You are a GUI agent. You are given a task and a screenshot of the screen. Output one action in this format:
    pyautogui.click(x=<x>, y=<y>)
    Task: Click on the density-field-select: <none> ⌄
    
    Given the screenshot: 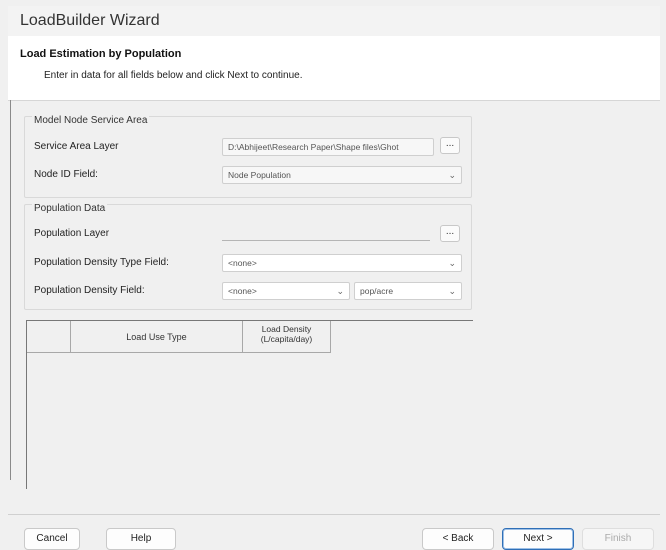 What is the action you would take?
    pyautogui.click(x=286, y=291)
    